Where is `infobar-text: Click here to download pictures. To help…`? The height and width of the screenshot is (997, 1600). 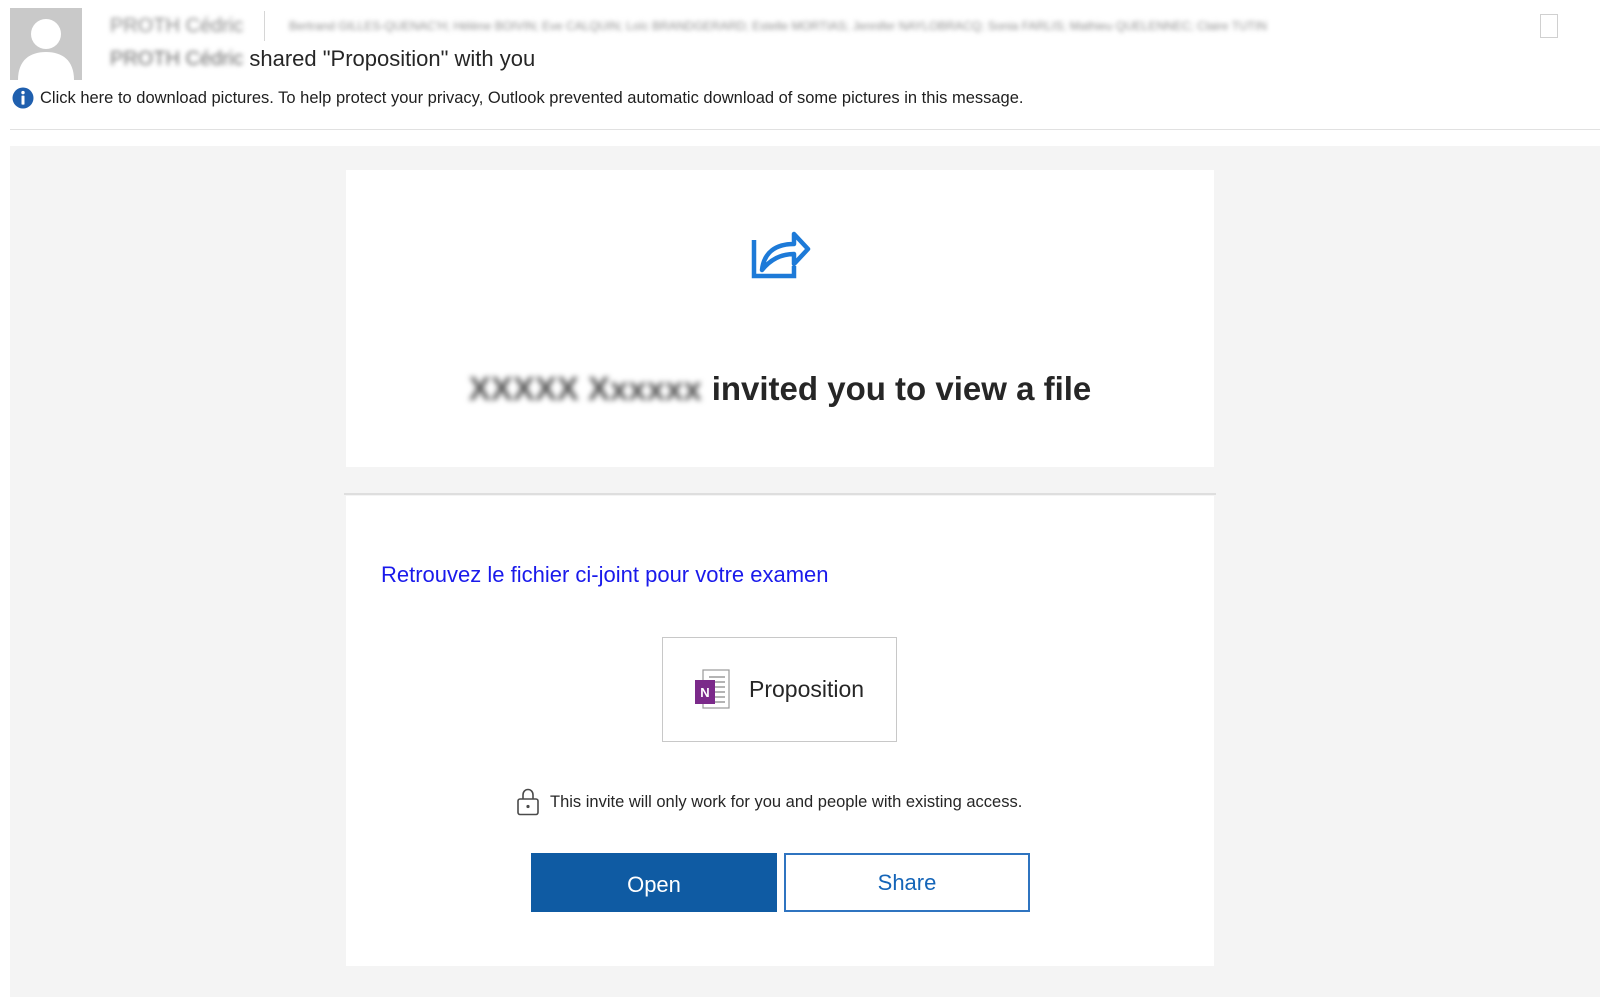 infobar-text: Click here to download pictures. To help… is located at coordinates (532, 97).